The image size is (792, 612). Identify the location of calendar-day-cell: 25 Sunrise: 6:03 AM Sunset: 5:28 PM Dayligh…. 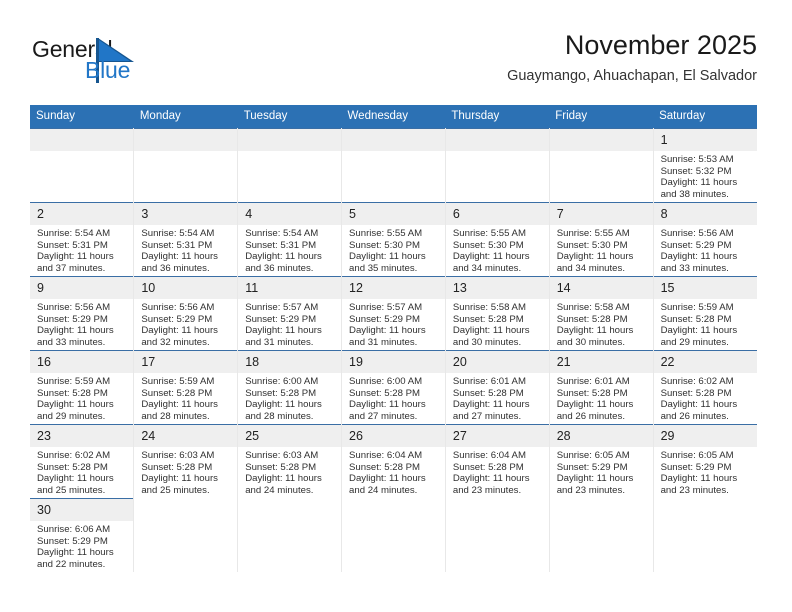
(290, 461).